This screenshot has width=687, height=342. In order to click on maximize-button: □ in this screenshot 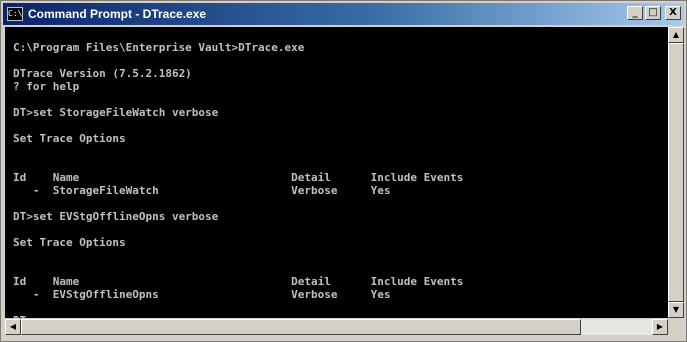, I will do `click(653, 13)`.